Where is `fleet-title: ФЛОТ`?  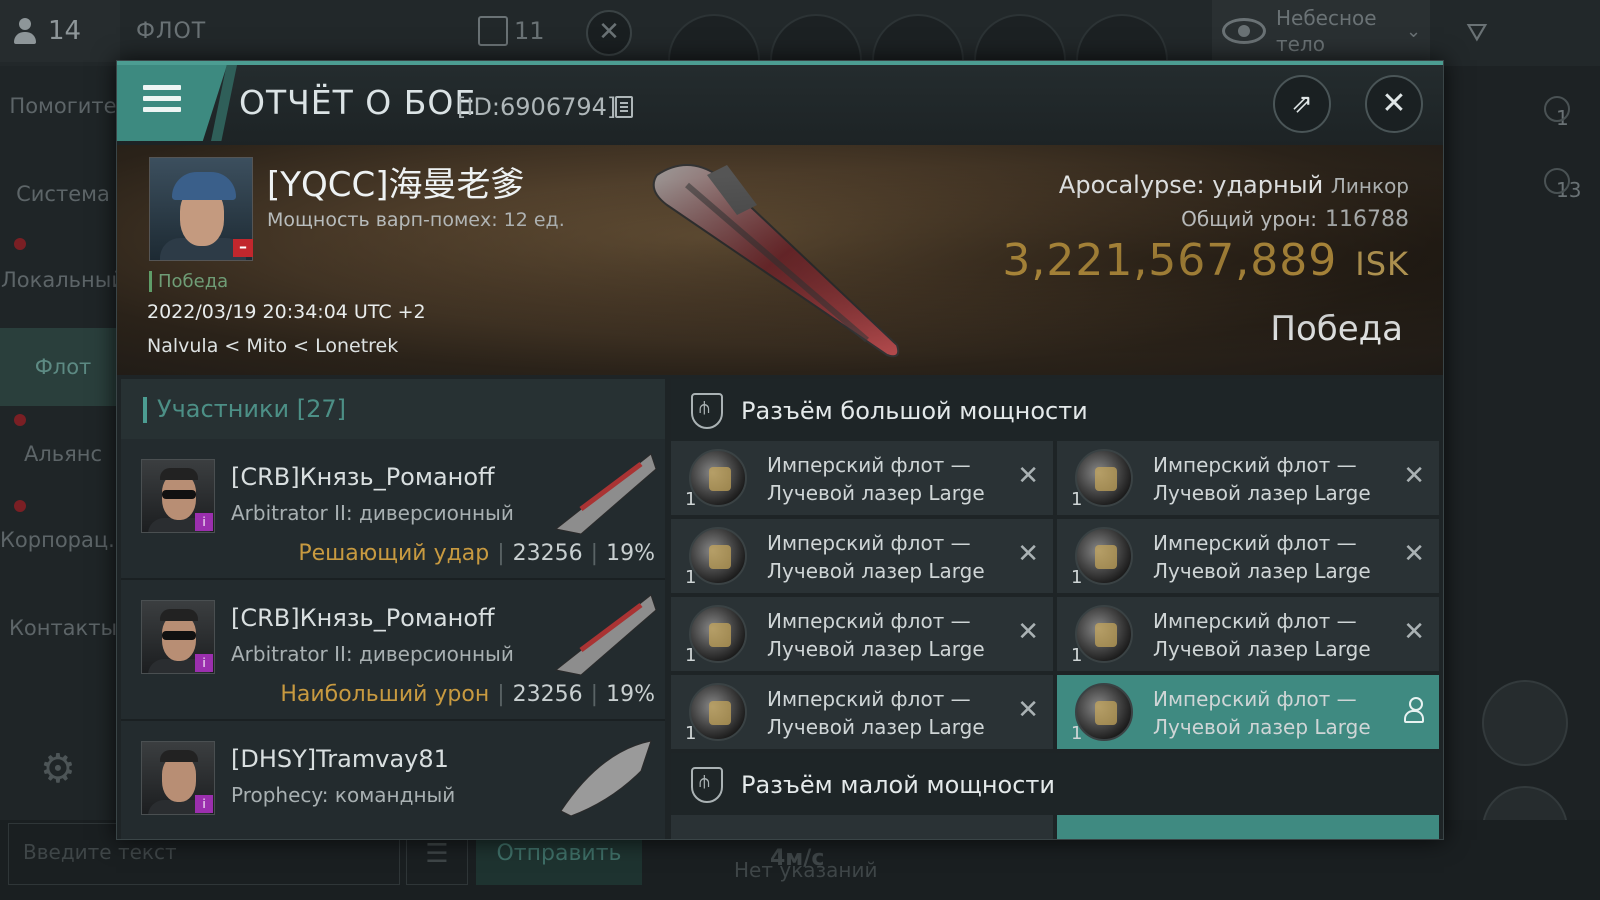 fleet-title: ФЛОТ is located at coordinates (171, 31).